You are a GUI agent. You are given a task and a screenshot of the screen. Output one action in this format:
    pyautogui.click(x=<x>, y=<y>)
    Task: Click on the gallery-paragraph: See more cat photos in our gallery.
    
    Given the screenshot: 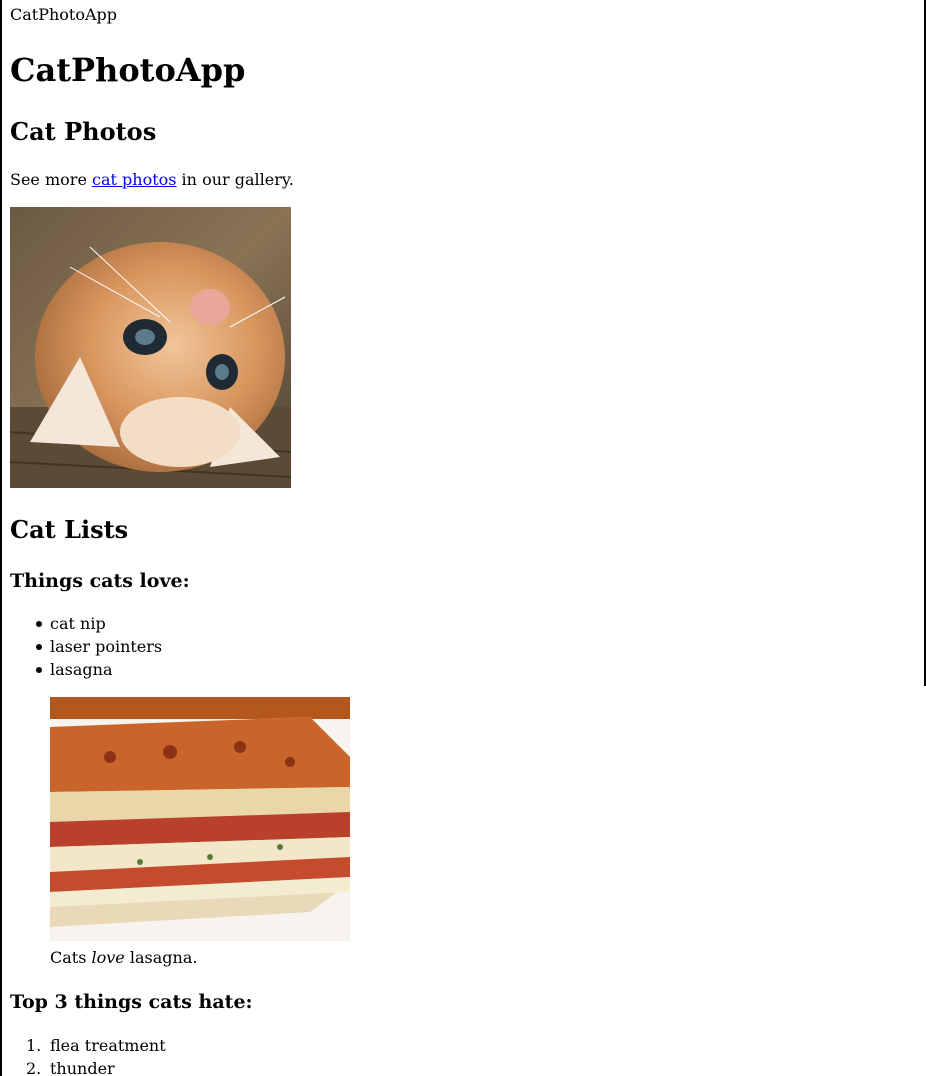 What is the action you would take?
    pyautogui.click(x=152, y=180)
    